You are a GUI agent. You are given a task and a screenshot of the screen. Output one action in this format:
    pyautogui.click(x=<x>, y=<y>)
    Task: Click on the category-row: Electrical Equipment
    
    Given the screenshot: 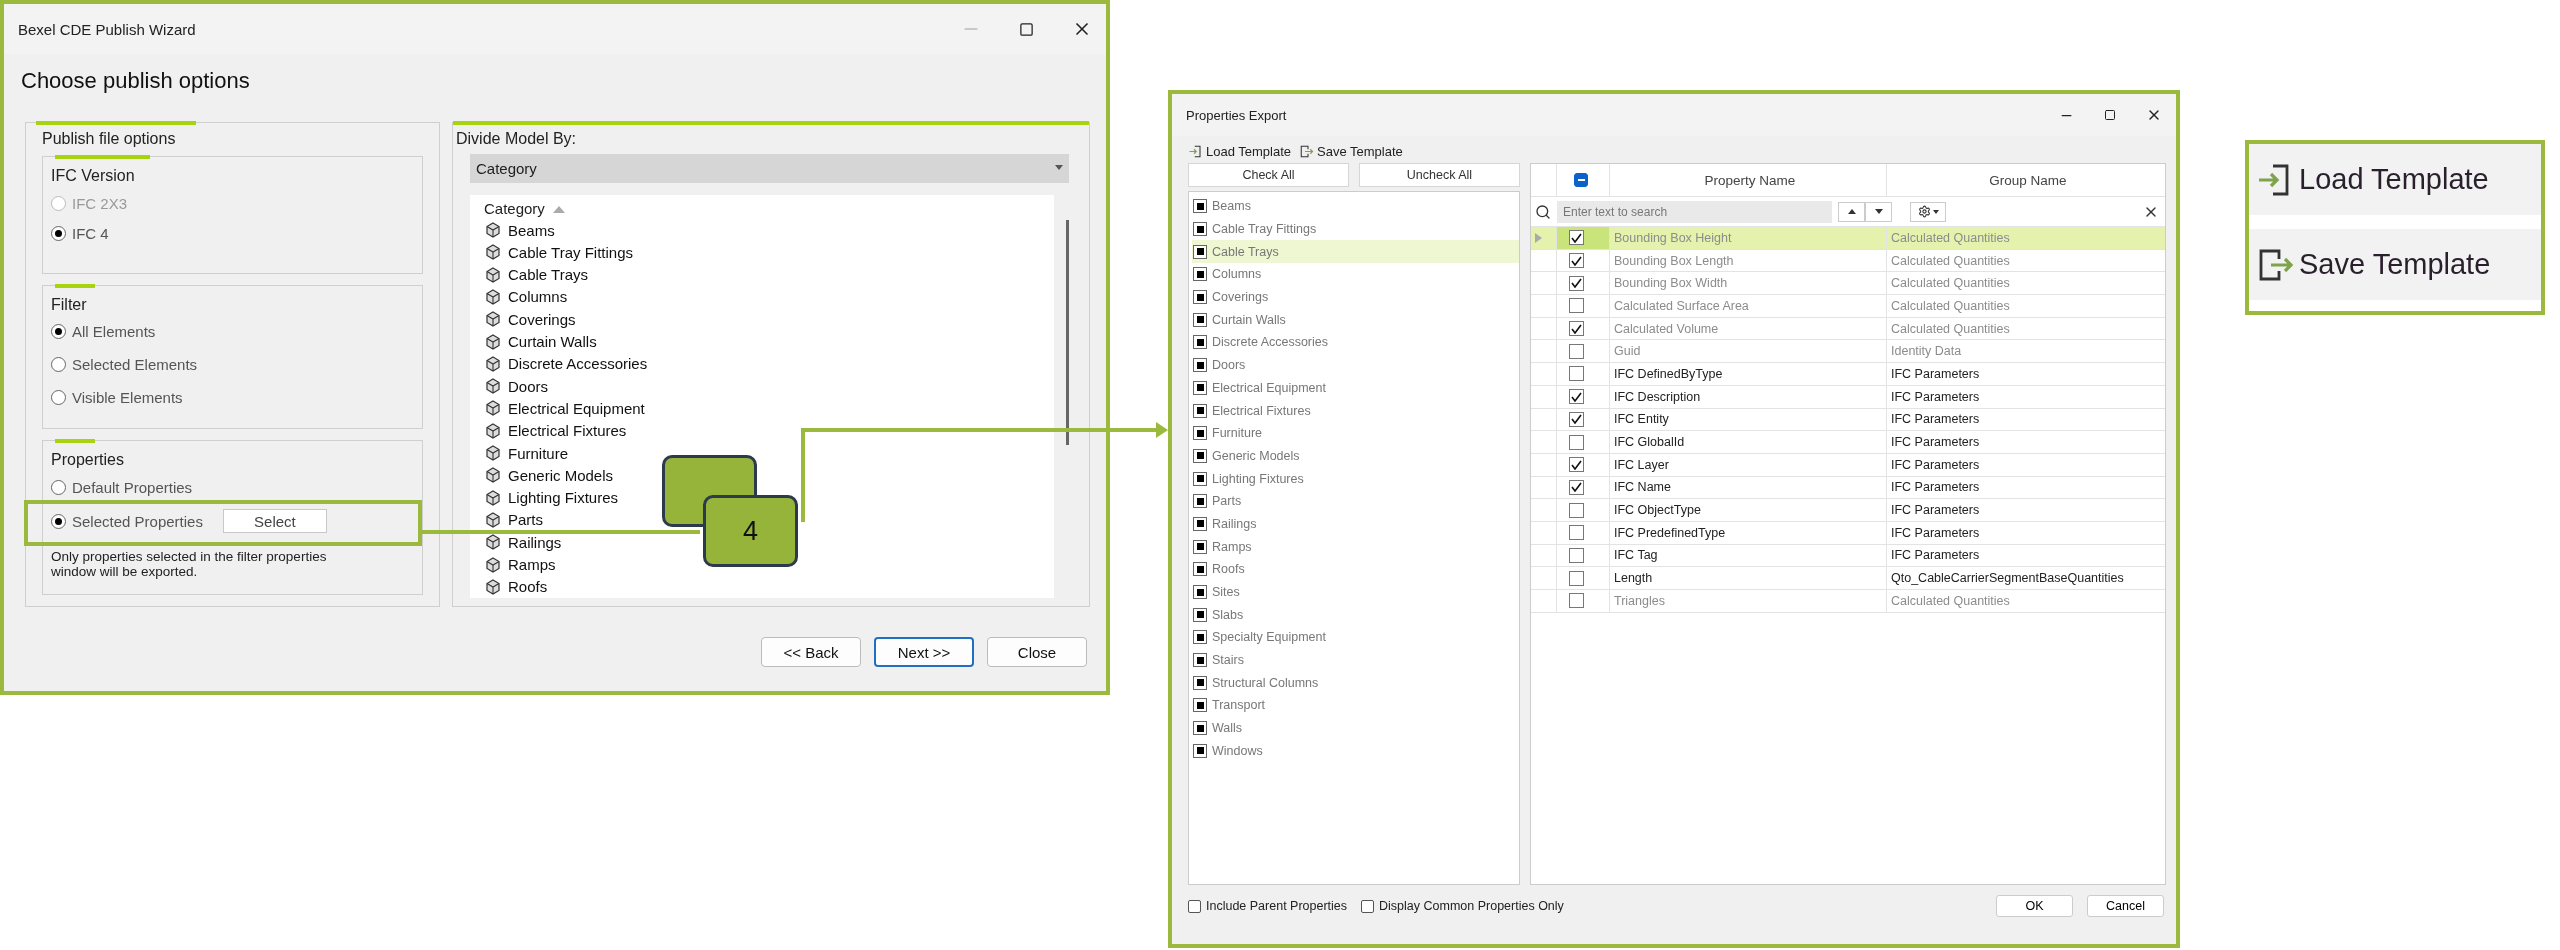 What is the action you would take?
    pyautogui.click(x=1355, y=388)
    